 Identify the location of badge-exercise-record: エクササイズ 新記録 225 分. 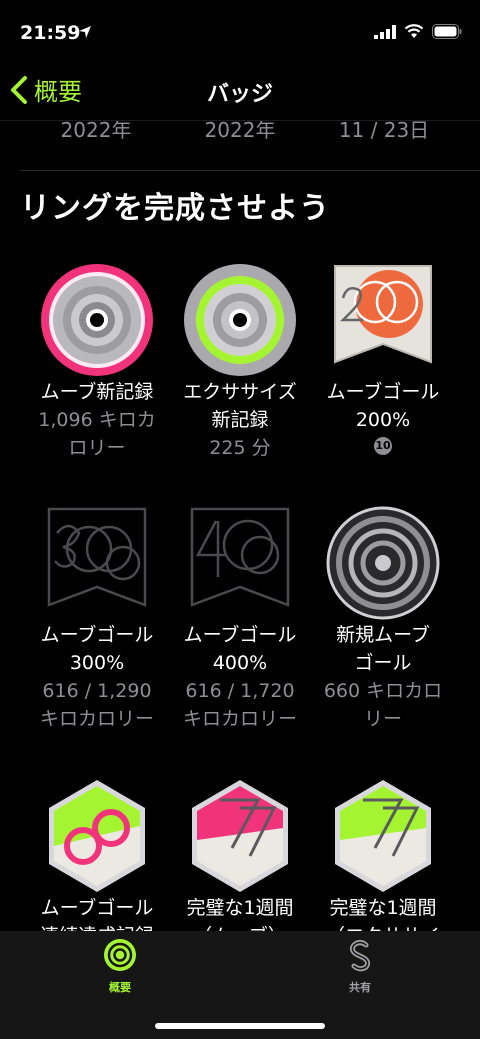
(240, 362).